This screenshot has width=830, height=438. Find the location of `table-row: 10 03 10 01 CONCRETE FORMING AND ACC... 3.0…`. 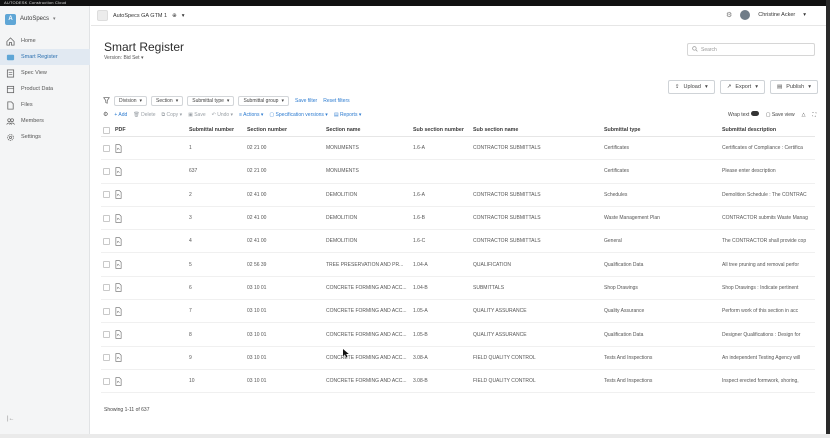

table-row: 10 03 10 01 CONCRETE FORMING AND ACC... 3.0… is located at coordinates (458, 382).